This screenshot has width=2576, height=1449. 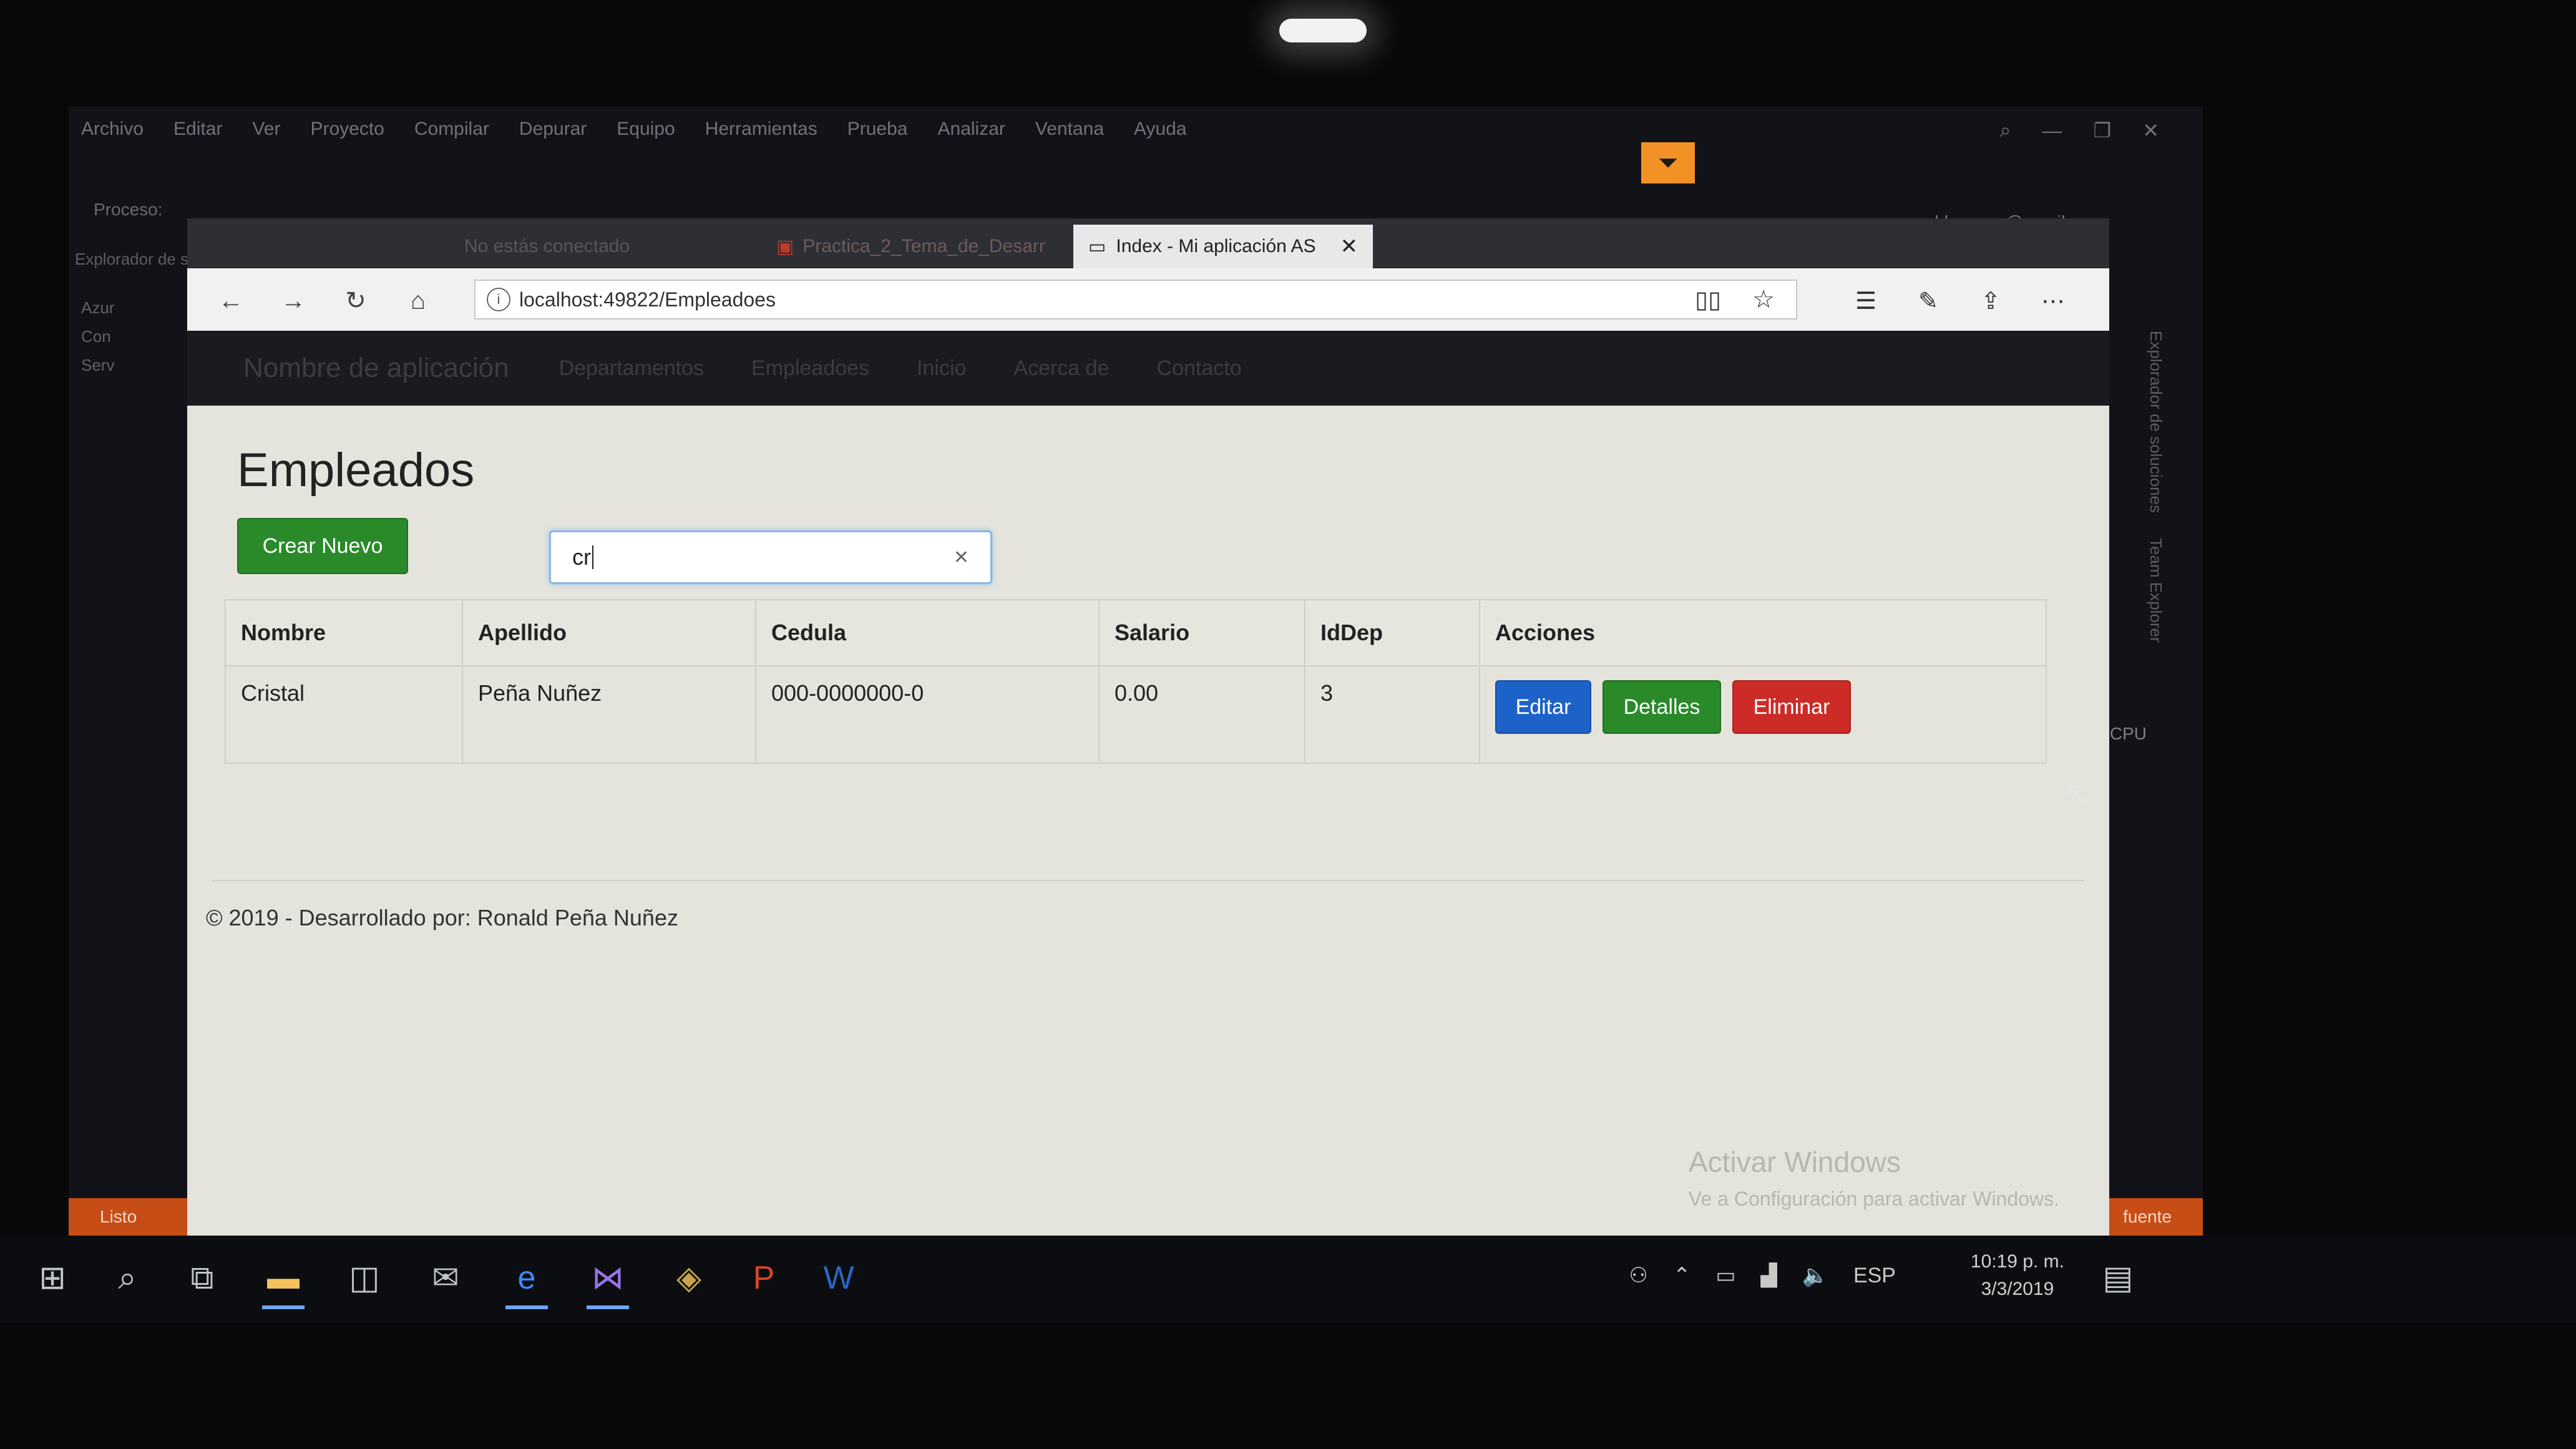 I want to click on cell-apellido: Peña Nuñez, so click(x=609, y=714).